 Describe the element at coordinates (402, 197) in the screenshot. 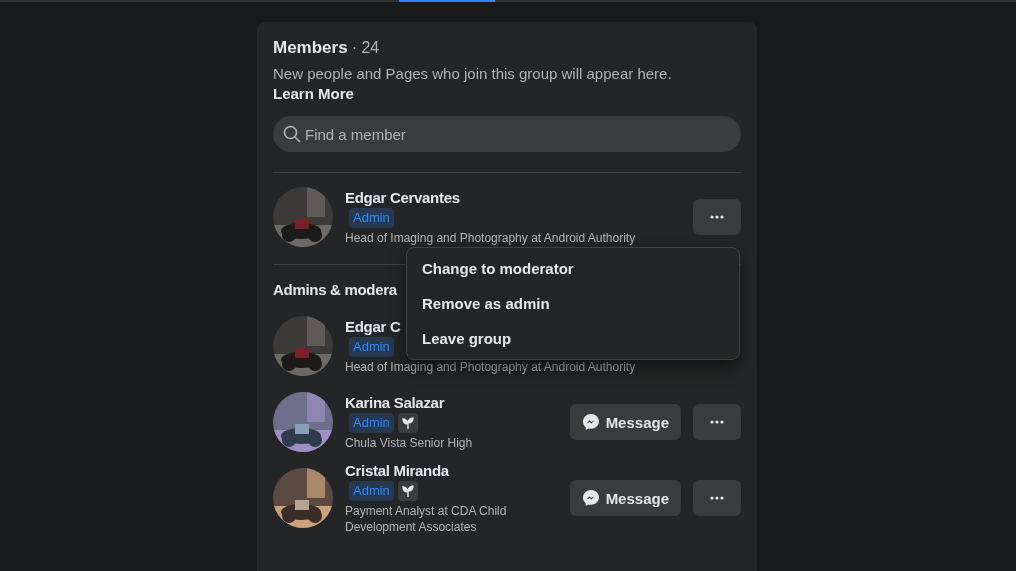

I see `member-name: Edgar Cervantes` at that location.